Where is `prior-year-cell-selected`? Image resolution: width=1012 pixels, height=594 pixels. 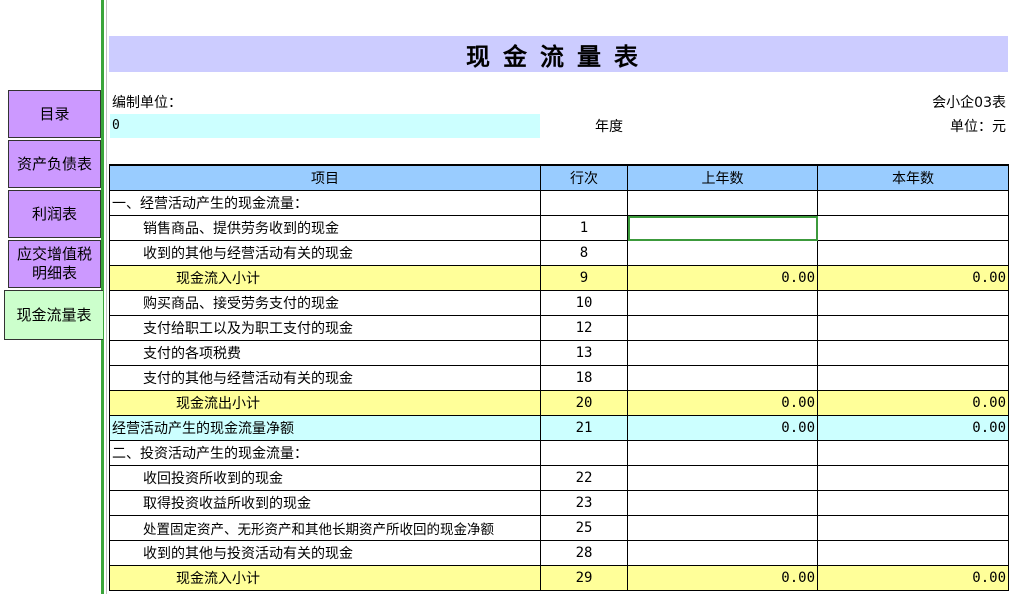
prior-year-cell-selected is located at coordinates (722, 228).